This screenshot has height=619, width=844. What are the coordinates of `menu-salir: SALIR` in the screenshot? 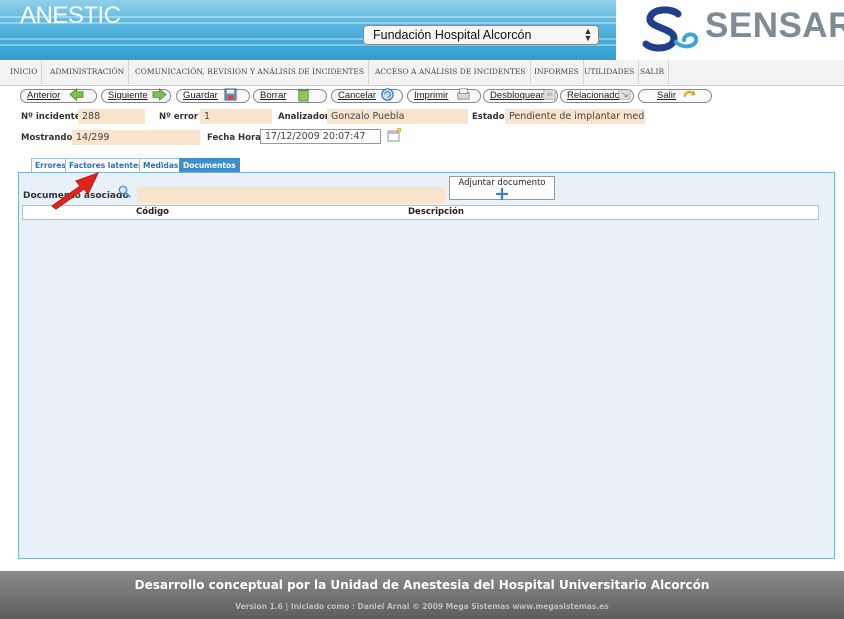 It's located at (653, 72).